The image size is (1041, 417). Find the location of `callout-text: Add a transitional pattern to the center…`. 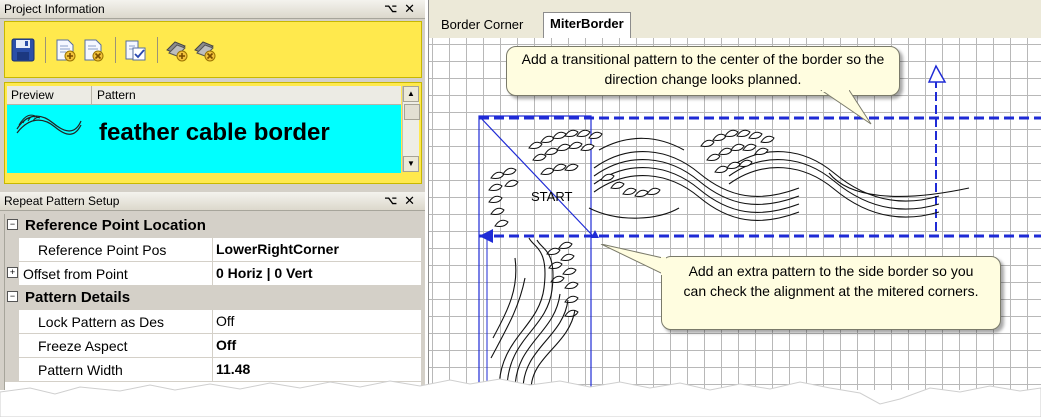

callout-text: Add a transitional pattern to the center… is located at coordinates (703, 69).